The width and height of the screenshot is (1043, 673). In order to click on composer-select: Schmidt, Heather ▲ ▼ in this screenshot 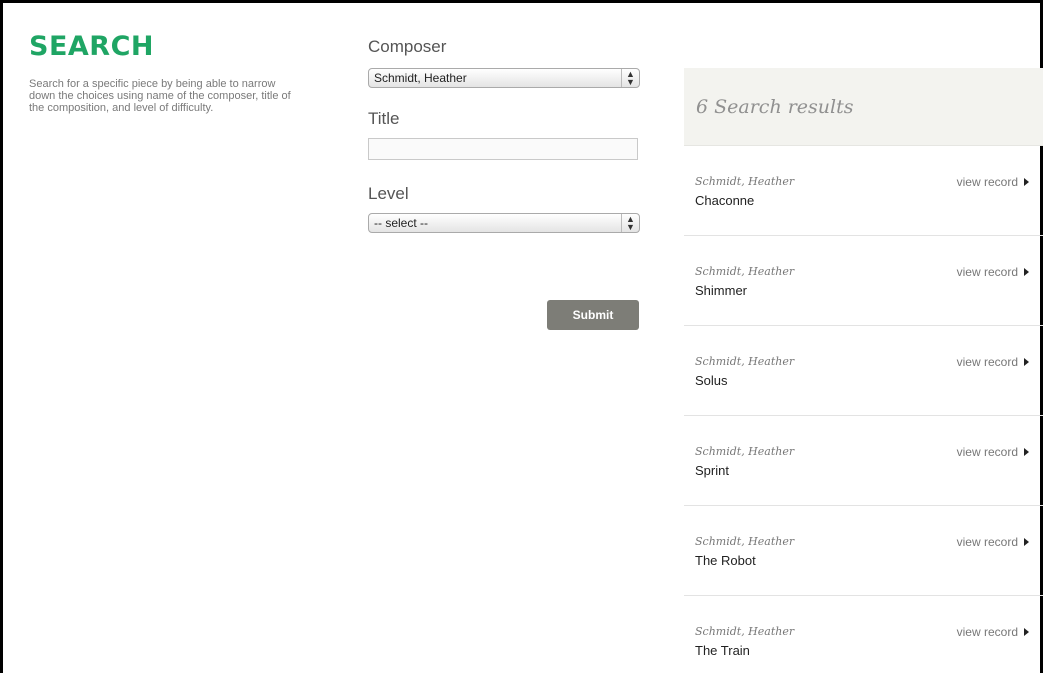, I will do `click(504, 78)`.